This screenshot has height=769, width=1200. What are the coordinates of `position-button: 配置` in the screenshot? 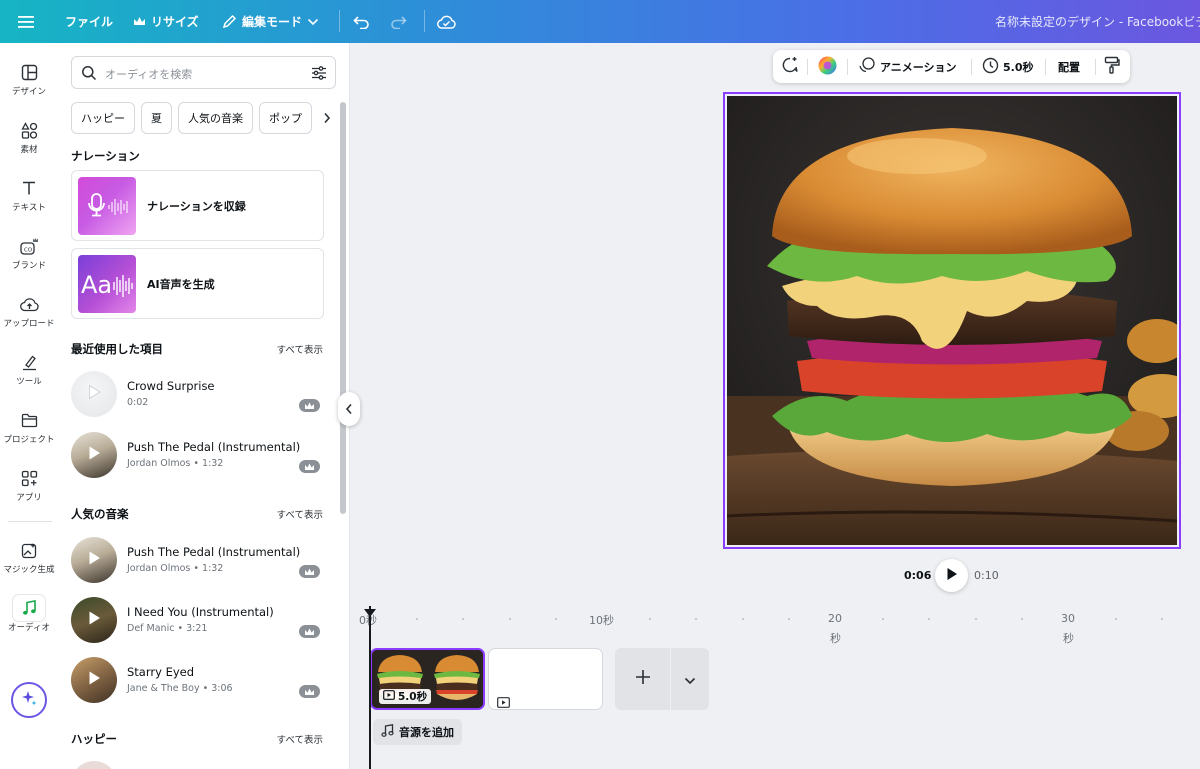 It's located at (1069, 66).